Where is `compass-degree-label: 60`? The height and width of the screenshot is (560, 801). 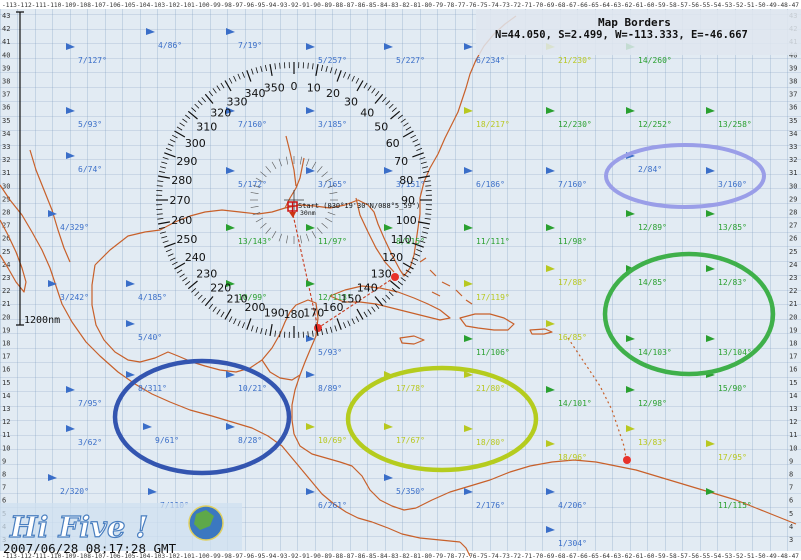
compass-degree-label: 60 is located at coordinates (393, 143).